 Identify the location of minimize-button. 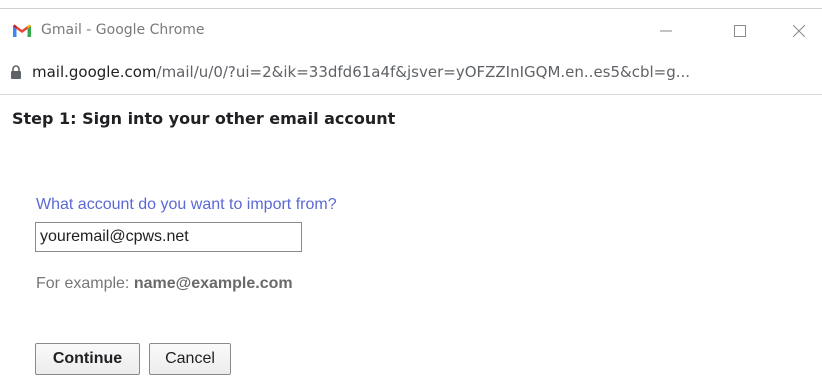
(666, 30).